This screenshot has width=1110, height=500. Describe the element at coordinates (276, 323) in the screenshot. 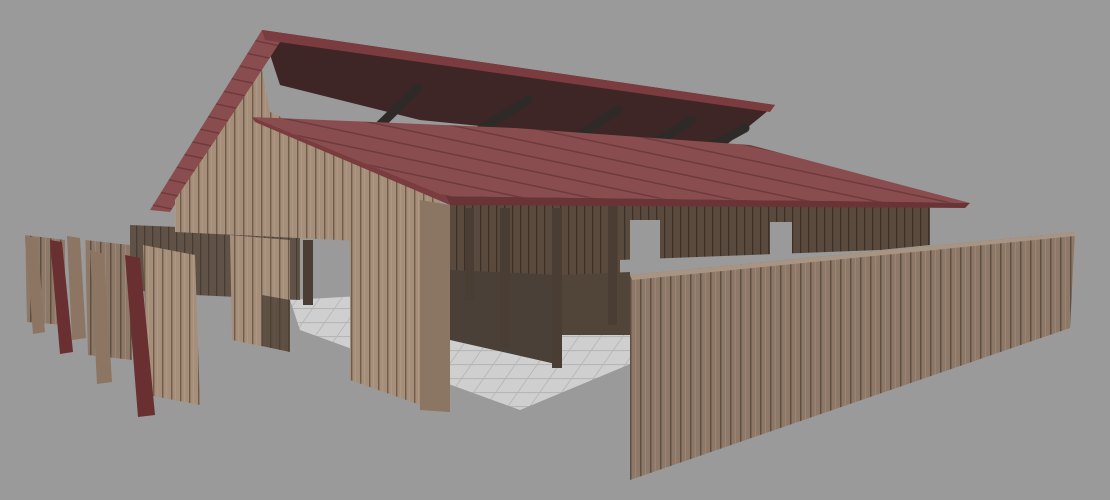

I see `wall-left-shadow` at that location.